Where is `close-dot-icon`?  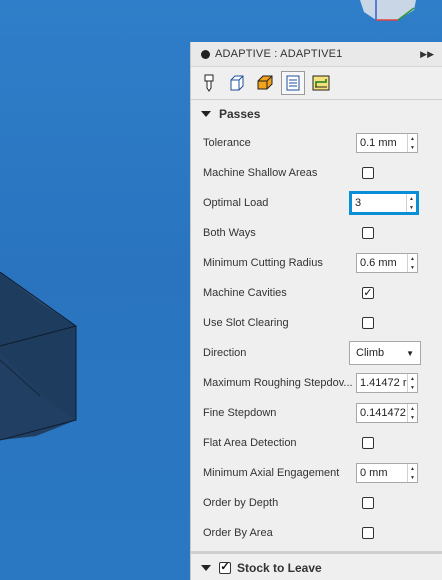
close-dot-icon is located at coordinates (205, 54).